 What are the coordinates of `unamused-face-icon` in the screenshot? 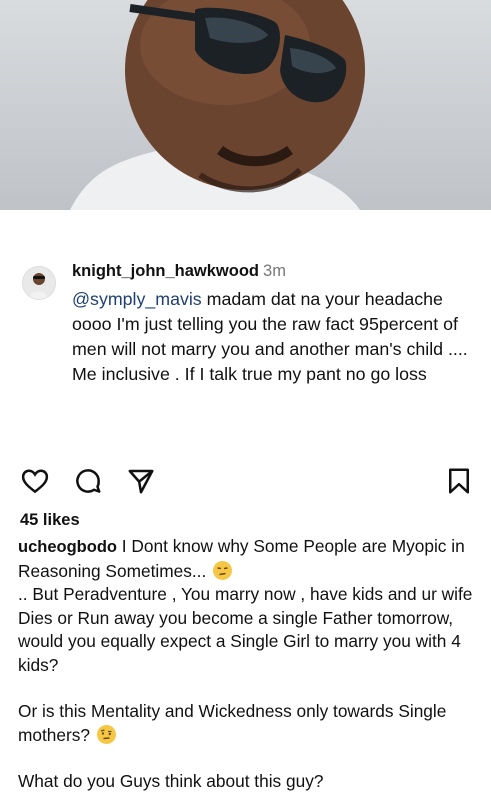 It's located at (223, 570).